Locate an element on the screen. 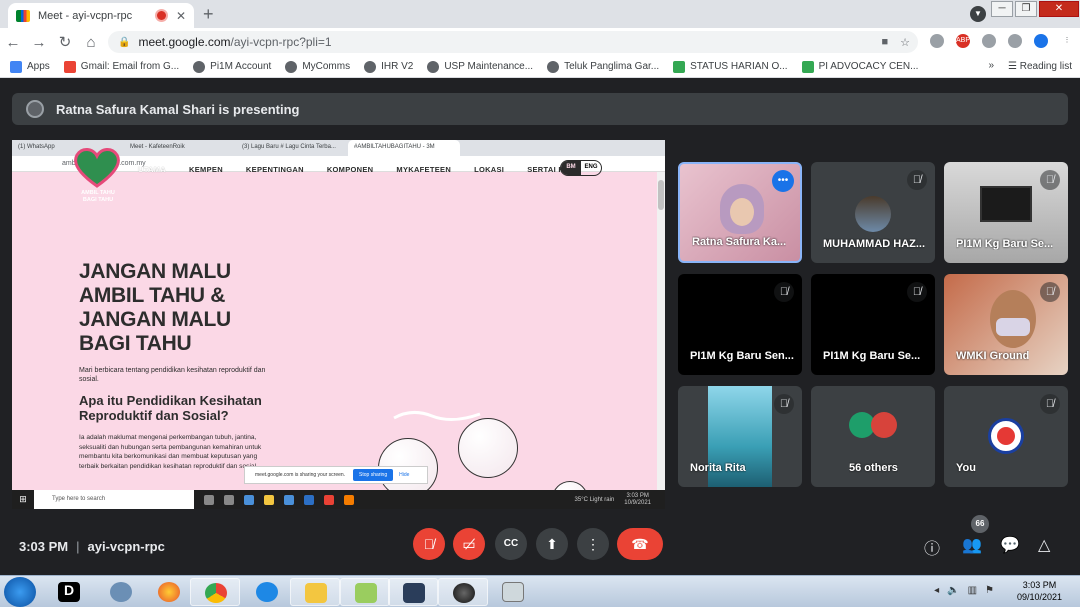  camera-off-button: ▭̸ is located at coordinates (469, 544).